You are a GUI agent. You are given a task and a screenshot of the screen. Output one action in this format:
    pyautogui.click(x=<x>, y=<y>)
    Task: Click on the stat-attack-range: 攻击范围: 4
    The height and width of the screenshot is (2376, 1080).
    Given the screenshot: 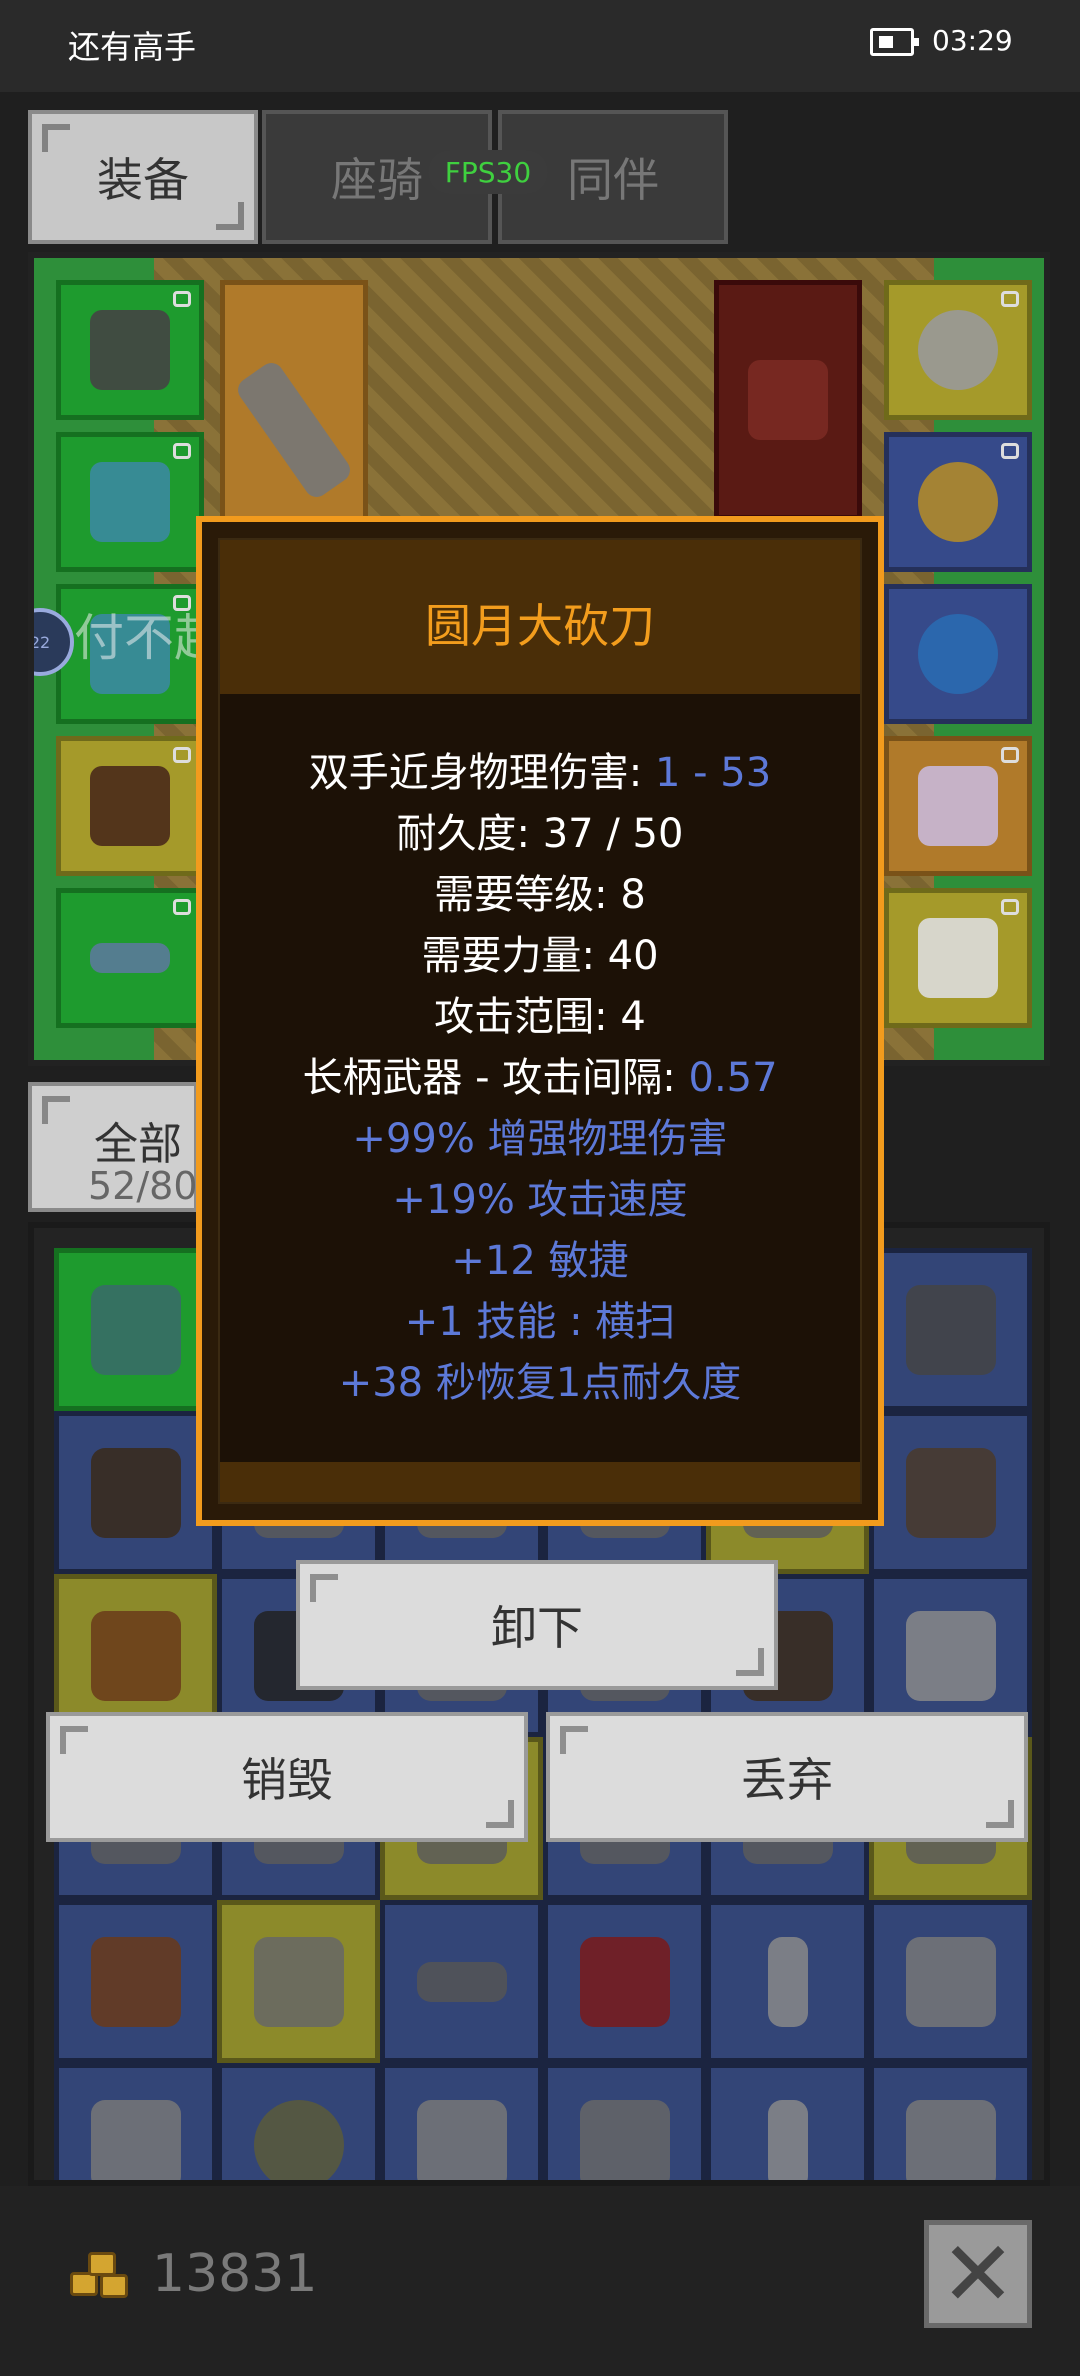 What is the action you would take?
    pyautogui.click(x=540, y=1017)
    